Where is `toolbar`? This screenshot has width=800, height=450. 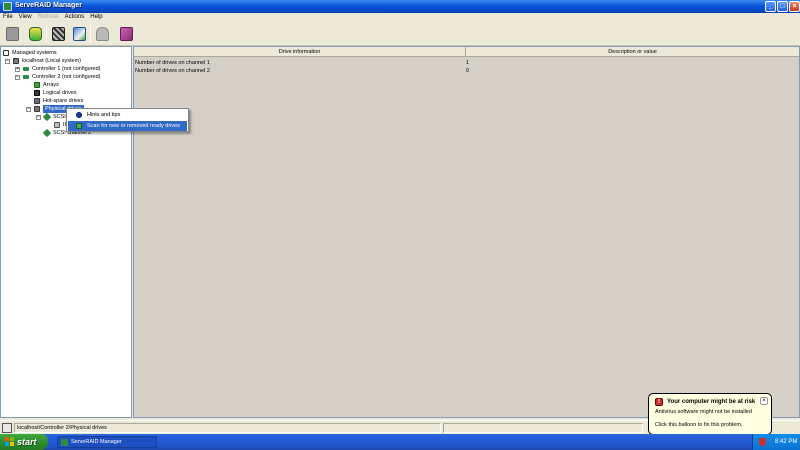
toolbar is located at coordinates (400, 34).